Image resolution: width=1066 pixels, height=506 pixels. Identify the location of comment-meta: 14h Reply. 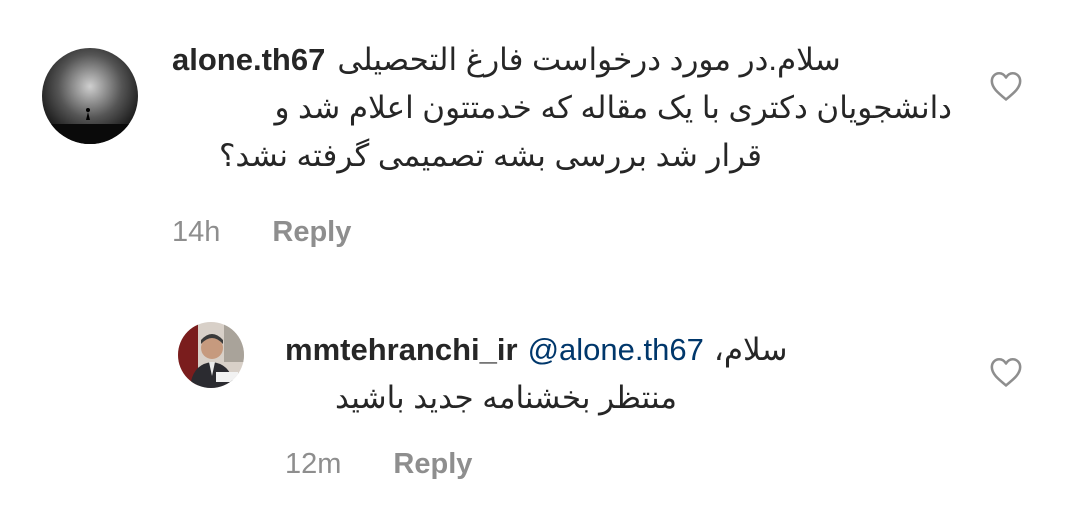
(261, 232).